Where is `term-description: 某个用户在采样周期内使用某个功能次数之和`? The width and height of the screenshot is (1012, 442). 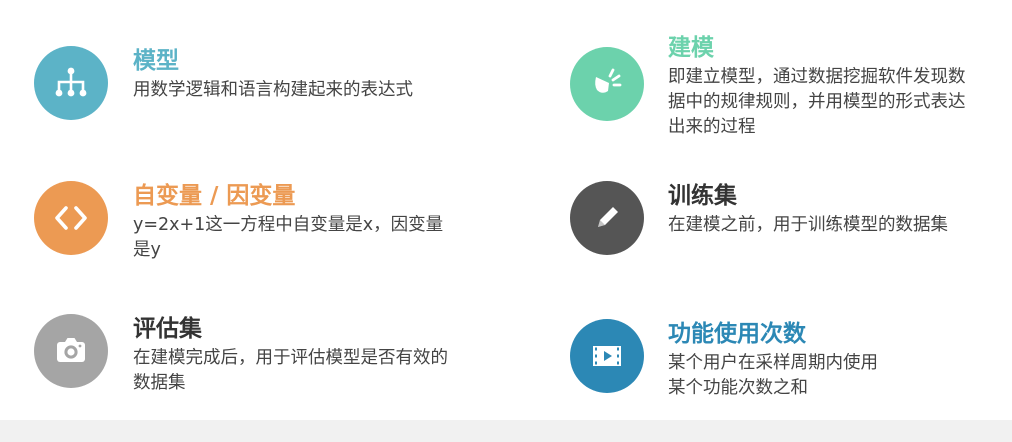
term-description: 某个用户在采样周期内使用某个功能次数之和 is located at coordinates (773, 375).